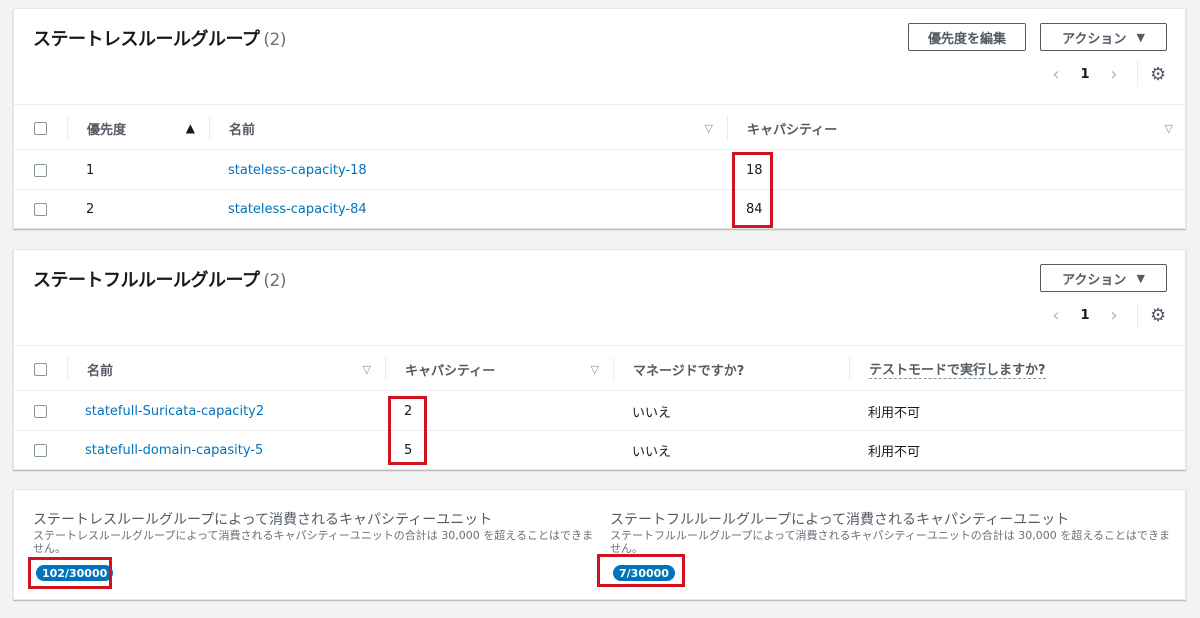 The width and height of the screenshot is (1200, 618). What do you see at coordinates (90, 209) in the screenshot?
I see `priority-cell: 2` at bounding box center [90, 209].